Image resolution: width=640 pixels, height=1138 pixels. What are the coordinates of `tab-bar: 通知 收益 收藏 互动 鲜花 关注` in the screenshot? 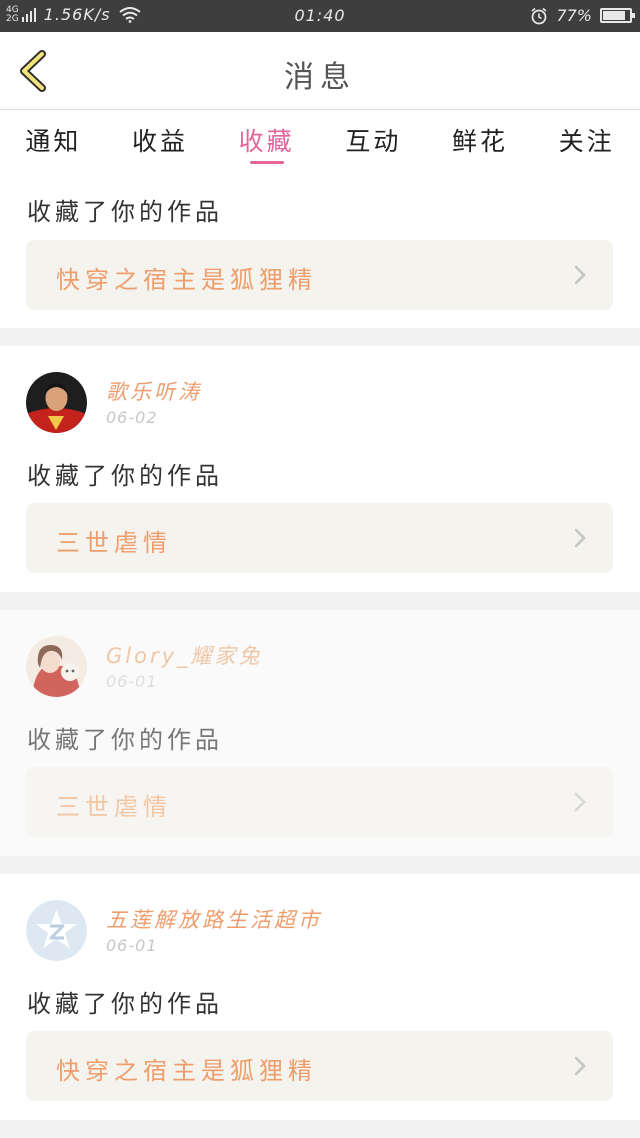 It's located at (320, 141).